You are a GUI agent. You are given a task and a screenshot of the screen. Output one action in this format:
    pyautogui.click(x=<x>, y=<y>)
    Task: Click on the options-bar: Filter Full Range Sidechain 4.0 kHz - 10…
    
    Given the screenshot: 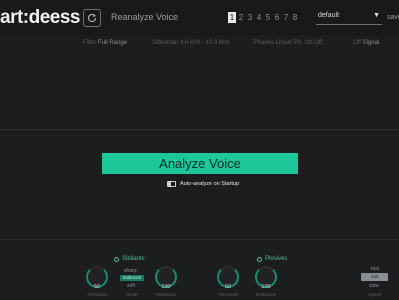 What is the action you would take?
    pyautogui.click(x=199, y=44)
    